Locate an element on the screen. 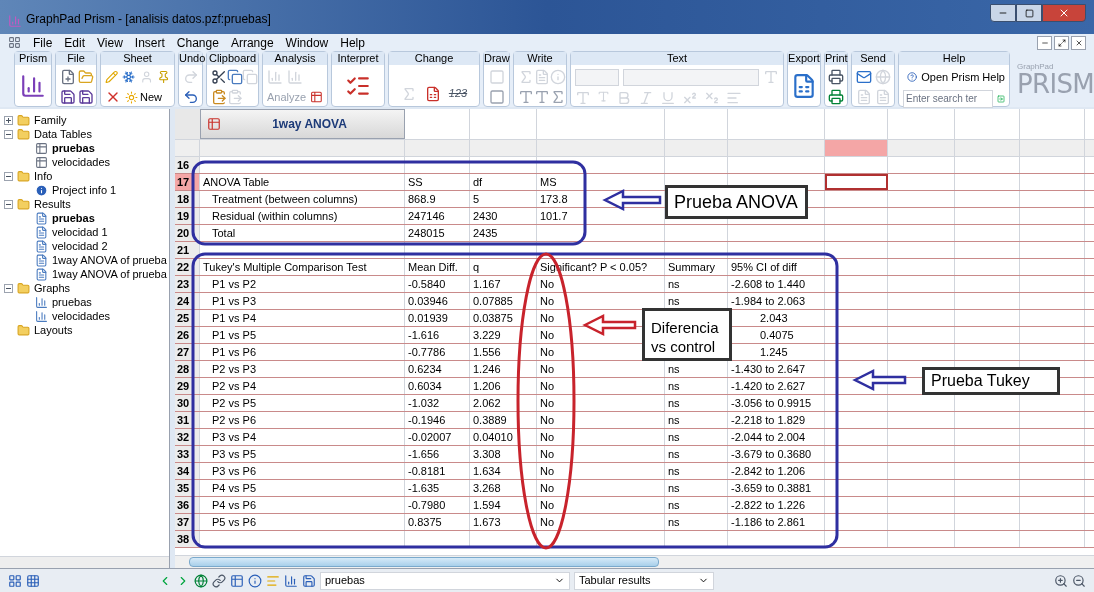 The image size is (1094, 592). cell-text: 868.9 is located at coordinates (421, 199).